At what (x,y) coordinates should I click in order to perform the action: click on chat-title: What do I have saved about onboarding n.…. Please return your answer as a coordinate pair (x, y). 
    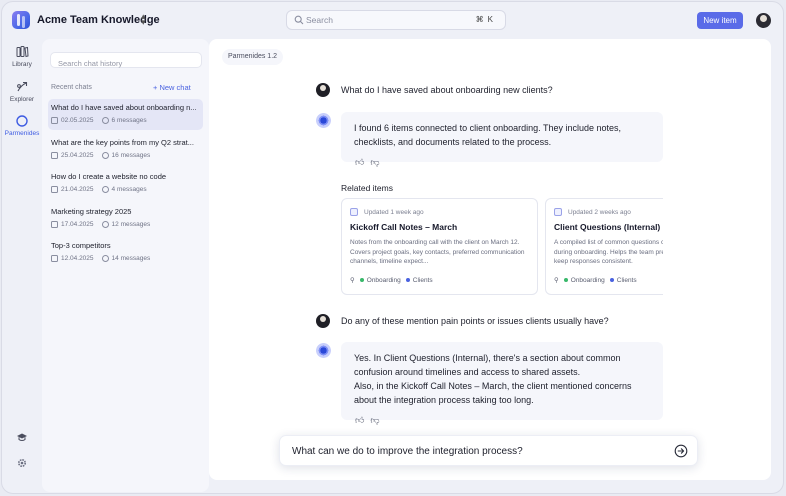
    Looking at the image, I should click on (124, 107).